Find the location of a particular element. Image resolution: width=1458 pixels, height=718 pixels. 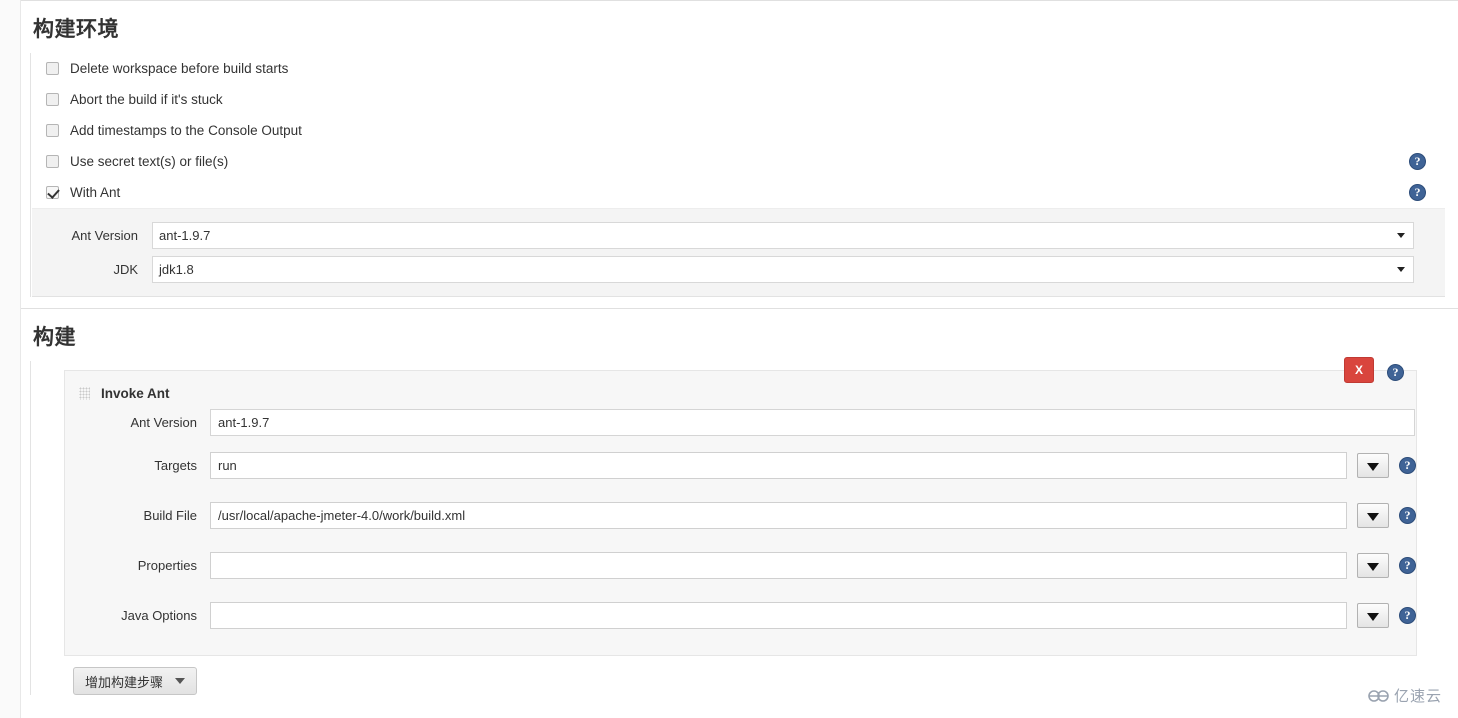

select-env-jdk-value: jdk1.8 is located at coordinates (176, 269).